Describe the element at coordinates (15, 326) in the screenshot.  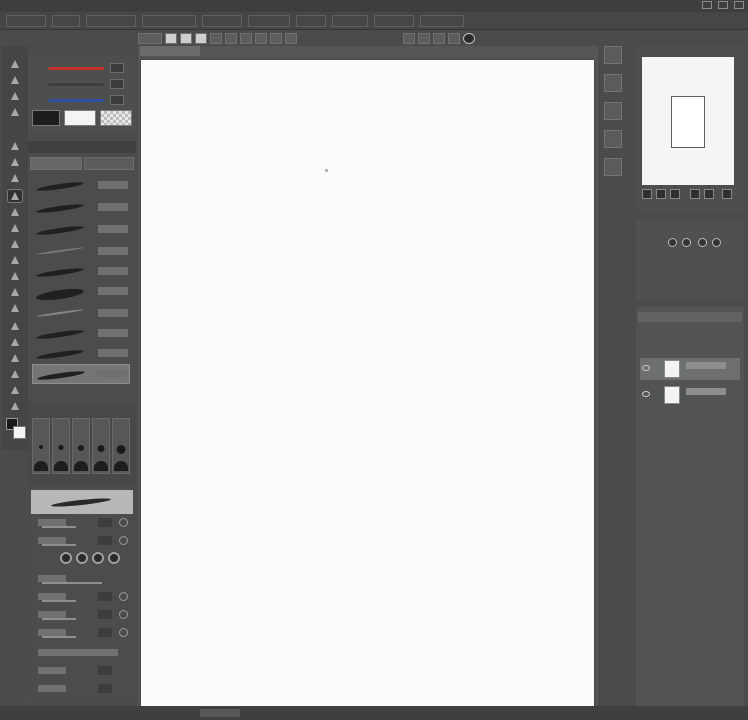
I see `gradient-tool-icon` at that location.